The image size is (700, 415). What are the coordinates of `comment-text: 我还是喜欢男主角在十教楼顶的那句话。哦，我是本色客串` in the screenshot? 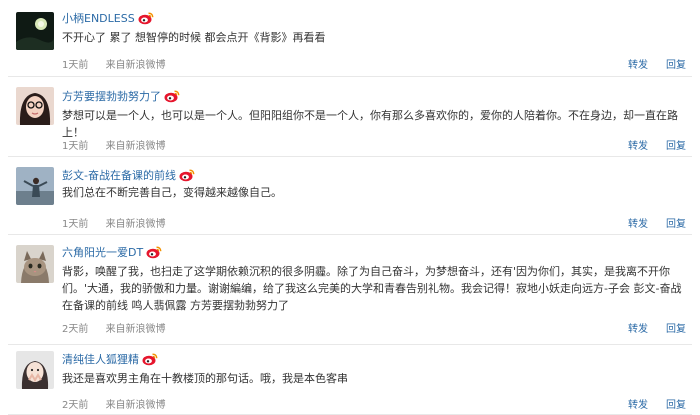 It's located at (205, 378).